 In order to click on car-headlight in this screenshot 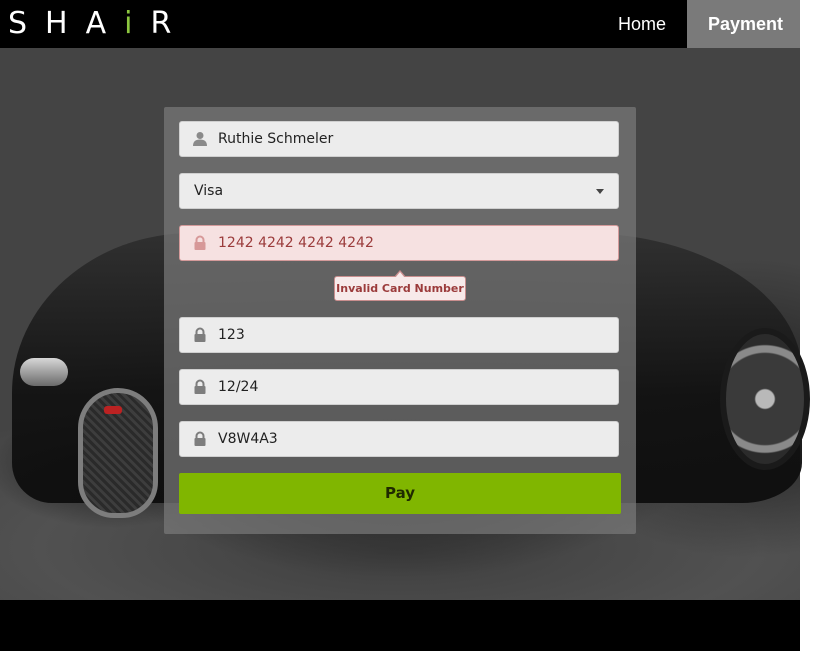, I will do `click(44, 372)`.